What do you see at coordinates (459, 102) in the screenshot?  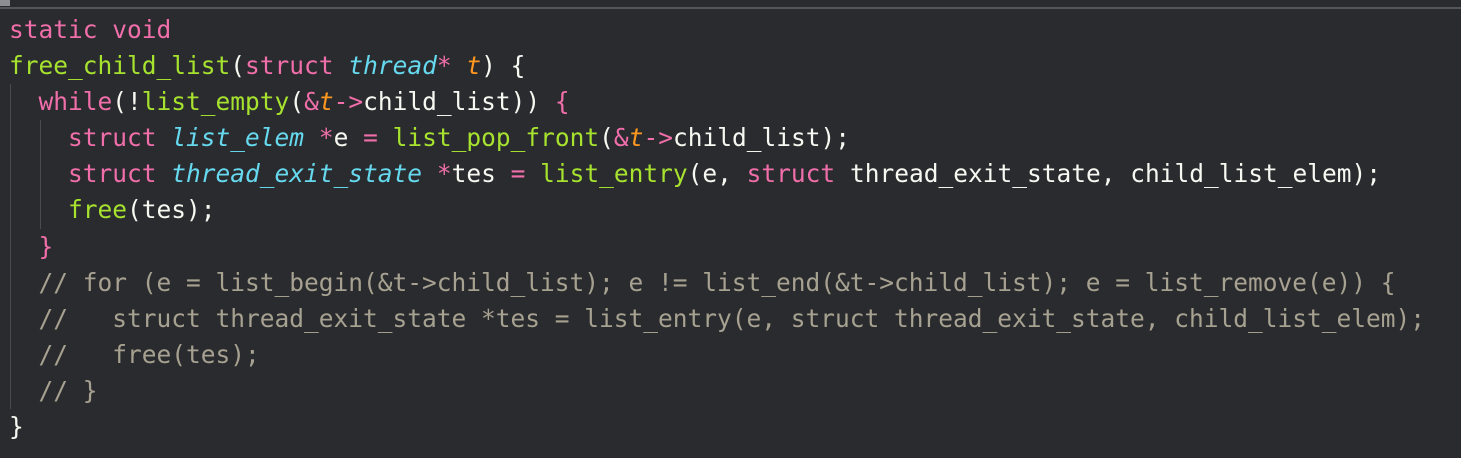 I see `plain-token: child_list))` at bounding box center [459, 102].